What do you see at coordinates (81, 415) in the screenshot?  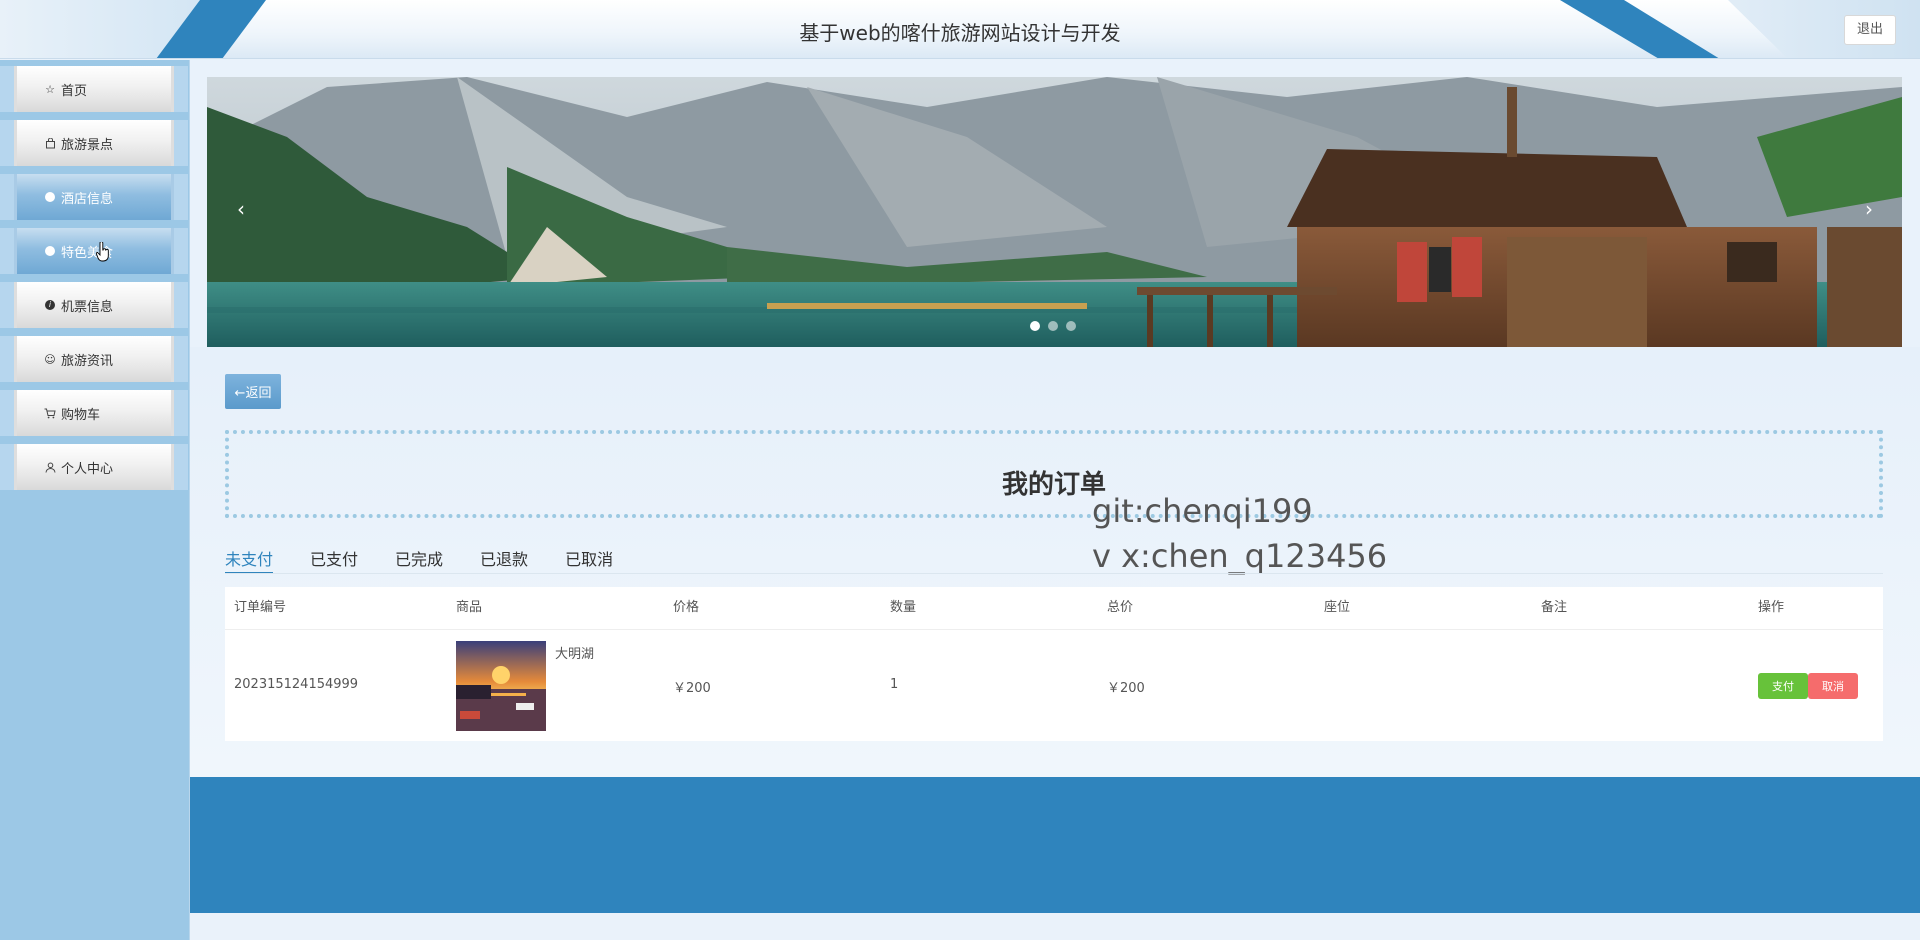 I see `sidebar-item-label: 购物车` at bounding box center [81, 415].